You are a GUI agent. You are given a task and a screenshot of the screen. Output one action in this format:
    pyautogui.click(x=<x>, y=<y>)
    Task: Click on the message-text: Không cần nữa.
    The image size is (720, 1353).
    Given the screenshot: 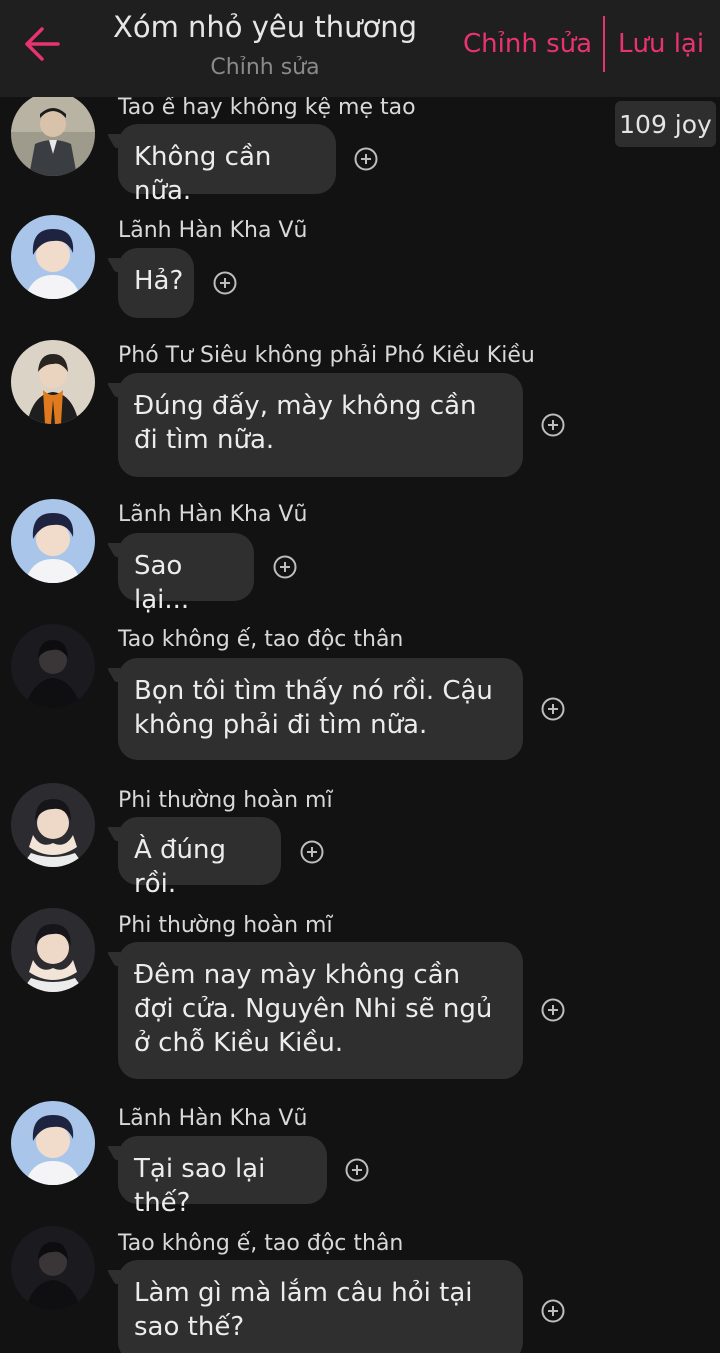 What is the action you would take?
    pyautogui.click(x=203, y=174)
    